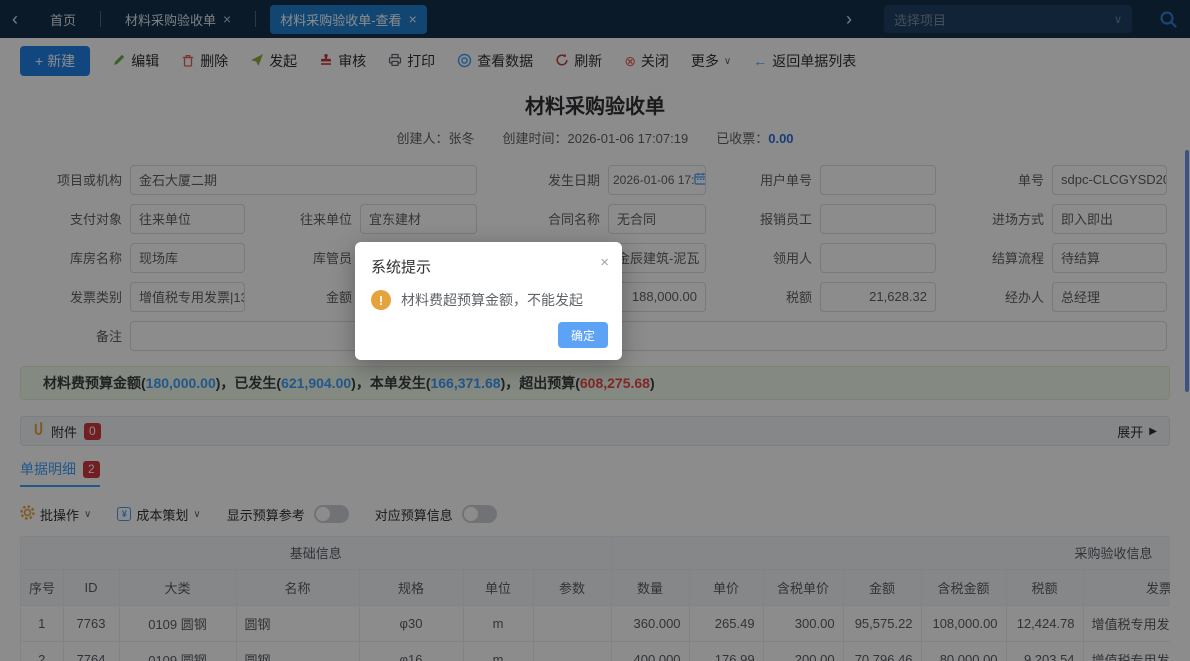 The height and width of the screenshot is (661, 1190). What do you see at coordinates (582, 335) in the screenshot?
I see `dialog-ok-button: 确定` at bounding box center [582, 335].